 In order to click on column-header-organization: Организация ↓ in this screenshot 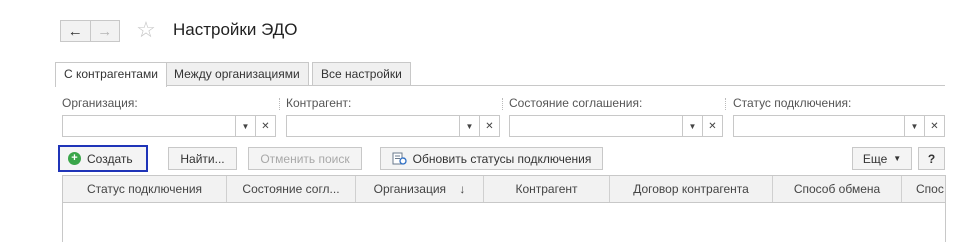, I will do `click(419, 189)`.